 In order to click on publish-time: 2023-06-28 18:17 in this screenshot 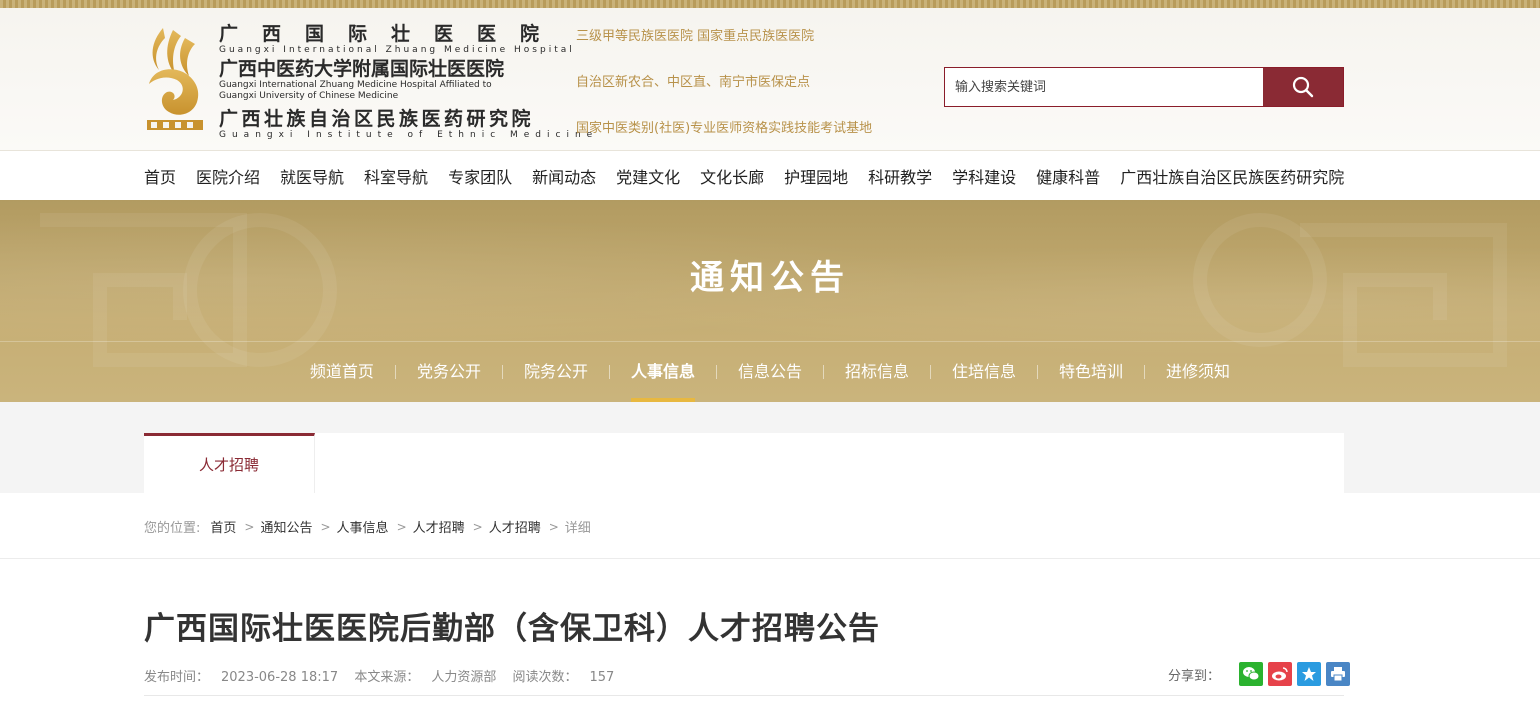, I will do `click(280, 677)`.